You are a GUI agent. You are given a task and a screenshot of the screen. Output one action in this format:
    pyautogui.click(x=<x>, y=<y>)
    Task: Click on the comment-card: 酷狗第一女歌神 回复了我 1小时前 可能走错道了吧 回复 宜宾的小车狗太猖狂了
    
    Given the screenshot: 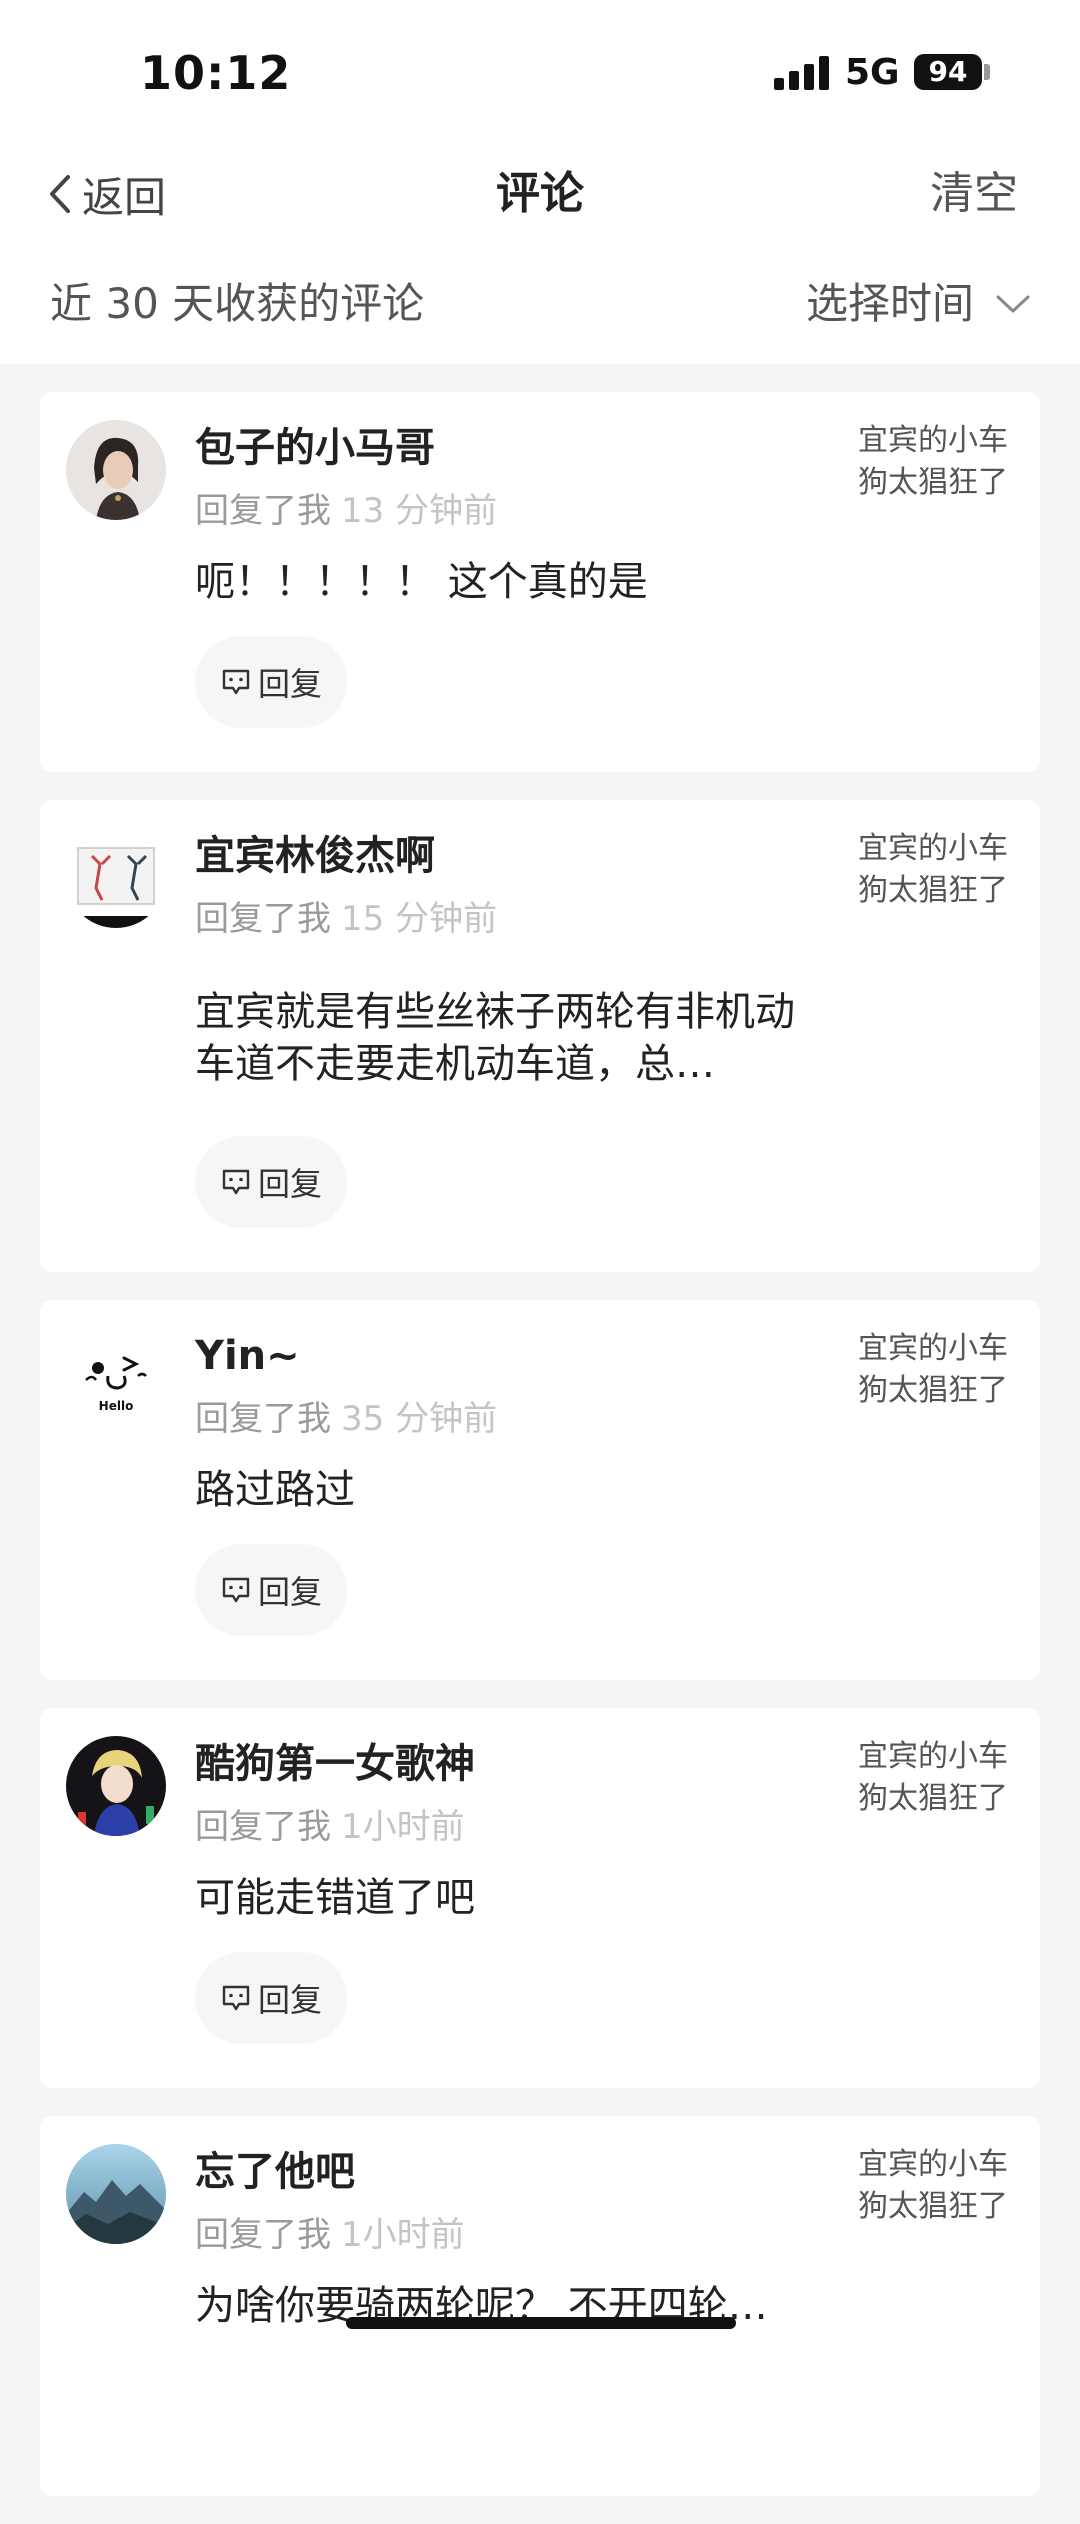 What is the action you would take?
    pyautogui.click(x=540, y=1898)
    